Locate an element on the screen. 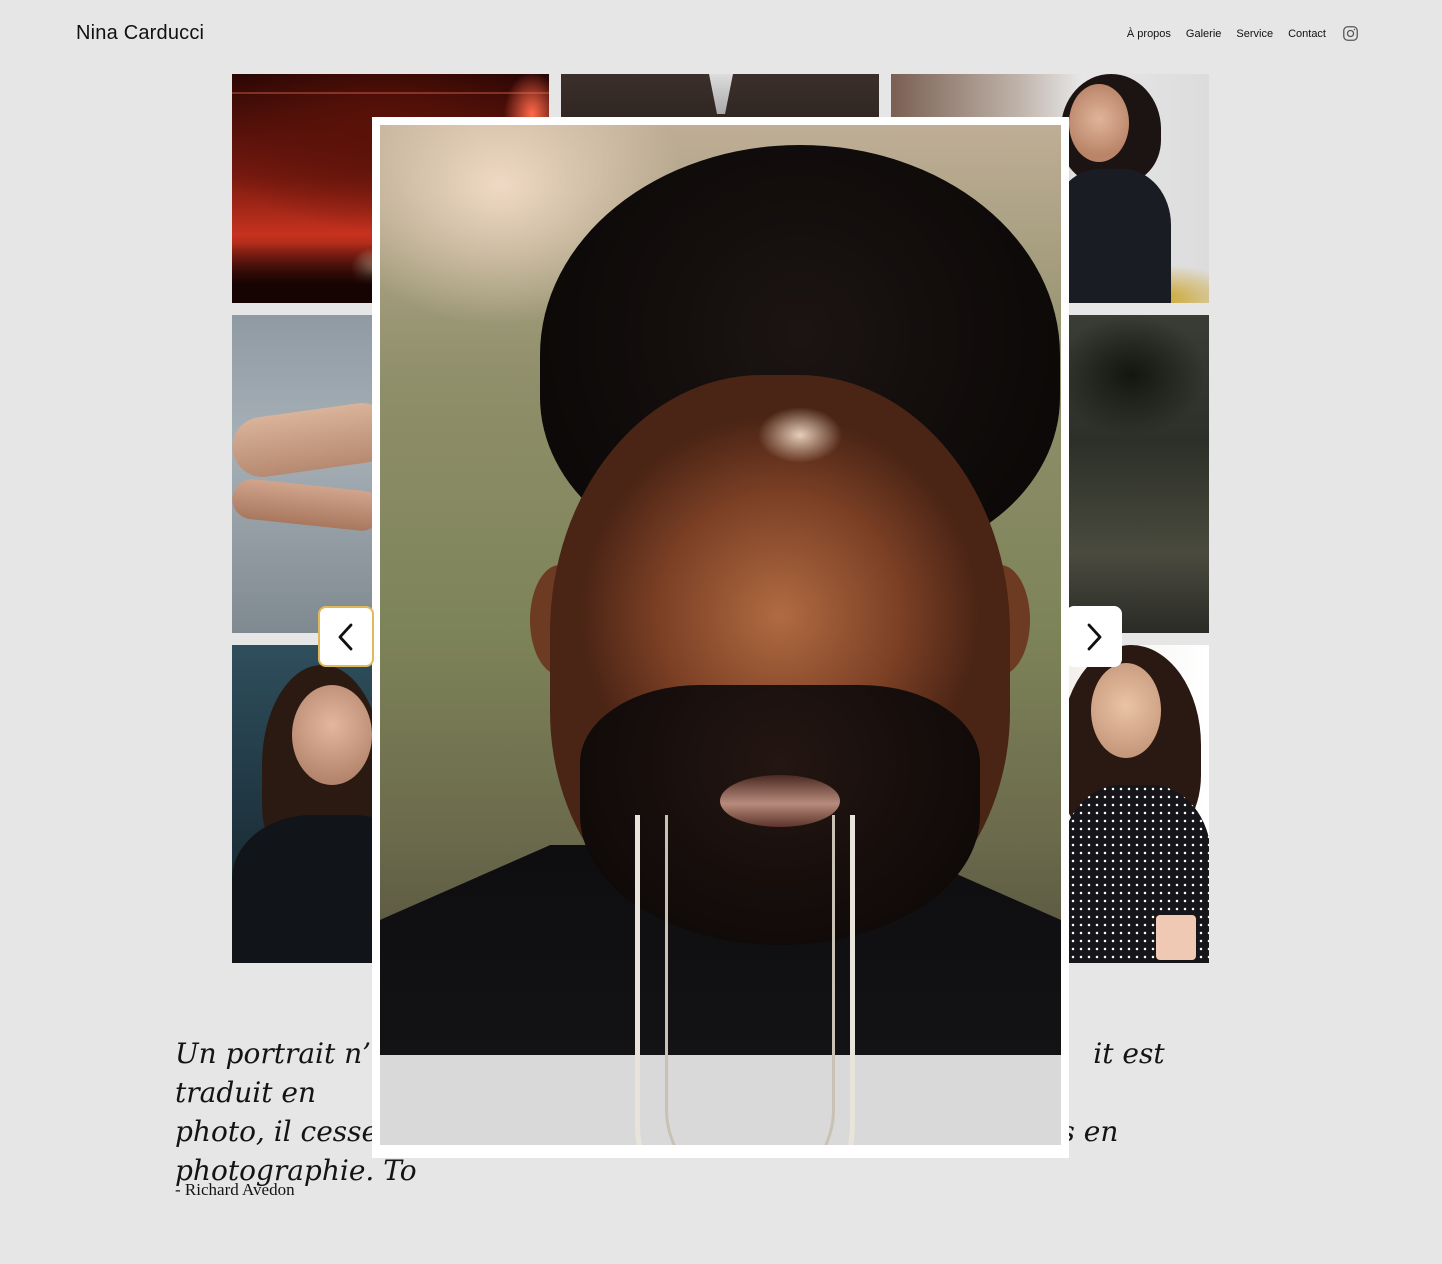  chevron-left-icon is located at coordinates (345, 636).